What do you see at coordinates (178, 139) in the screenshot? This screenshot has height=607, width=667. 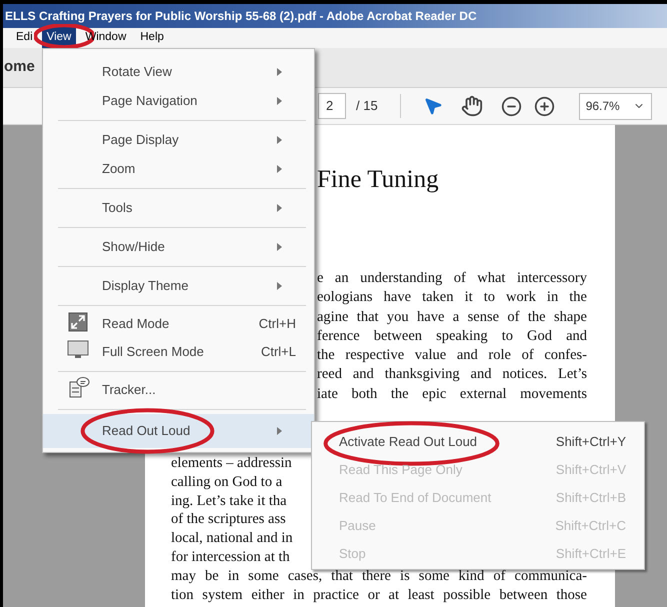 I see `menu-item: Page Display` at bounding box center [178, 139].